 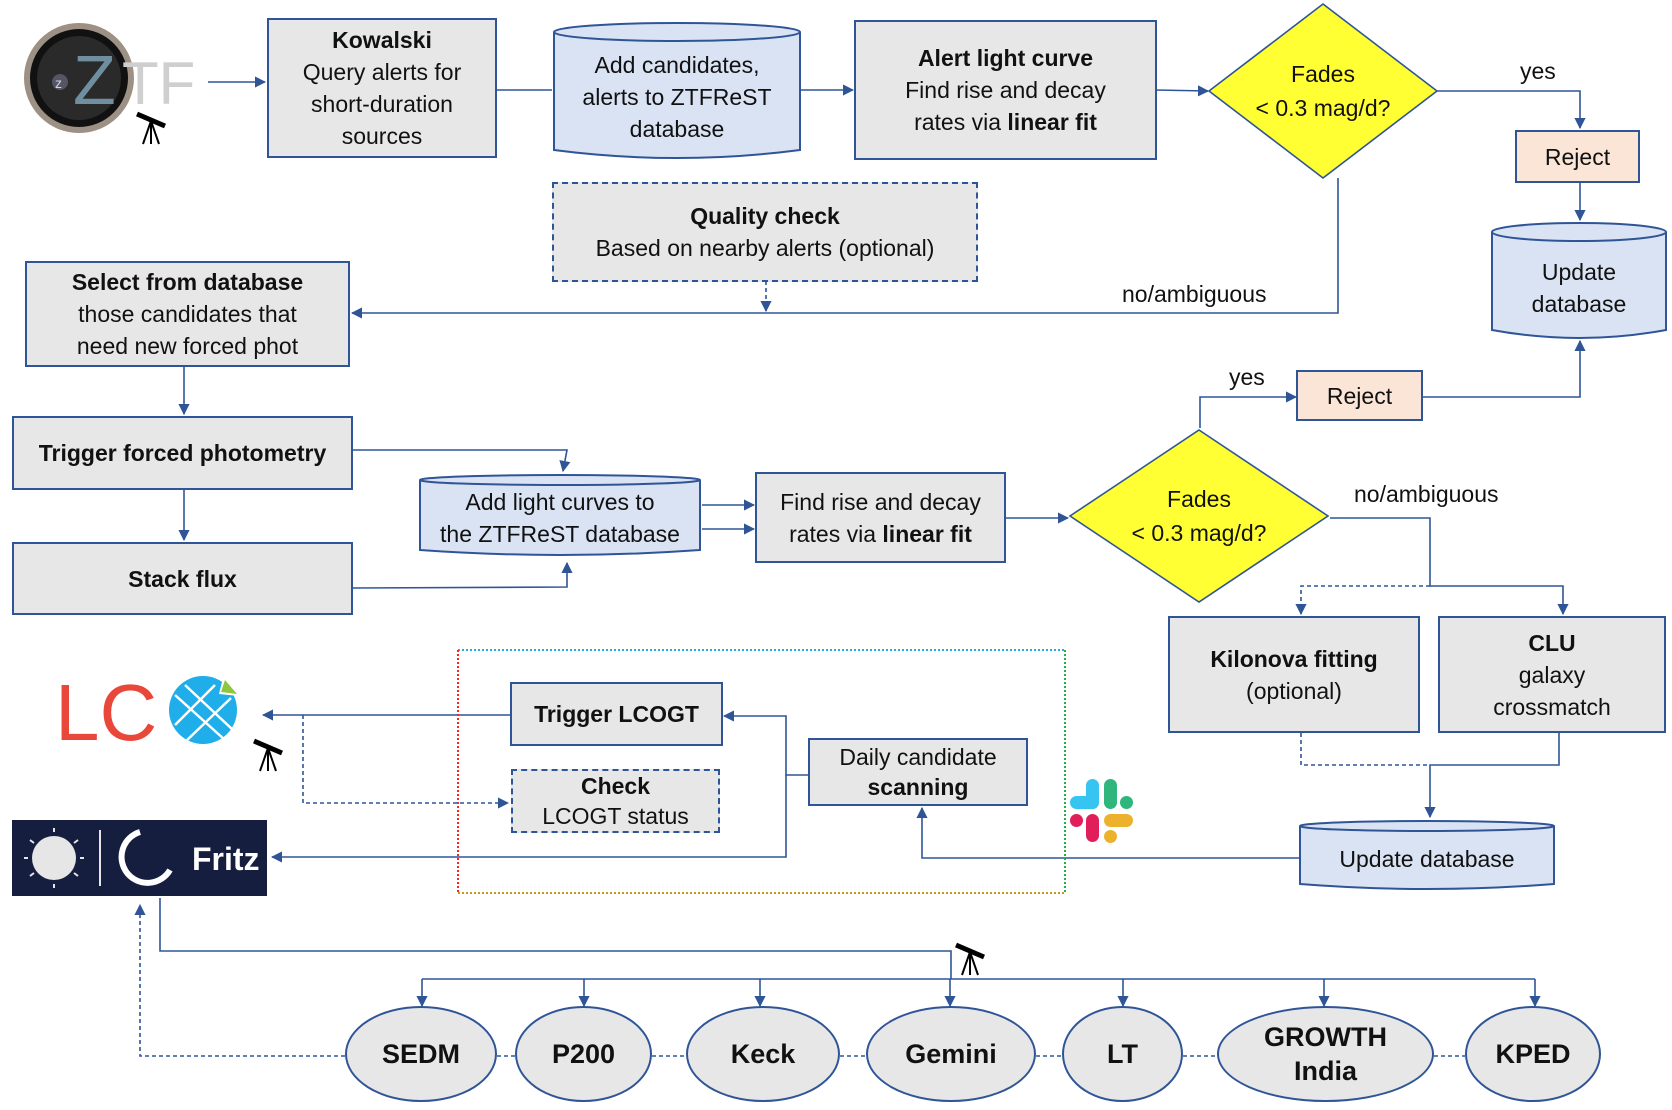 I want to click on svg-text: Fritz, so click(x=226, y=859).